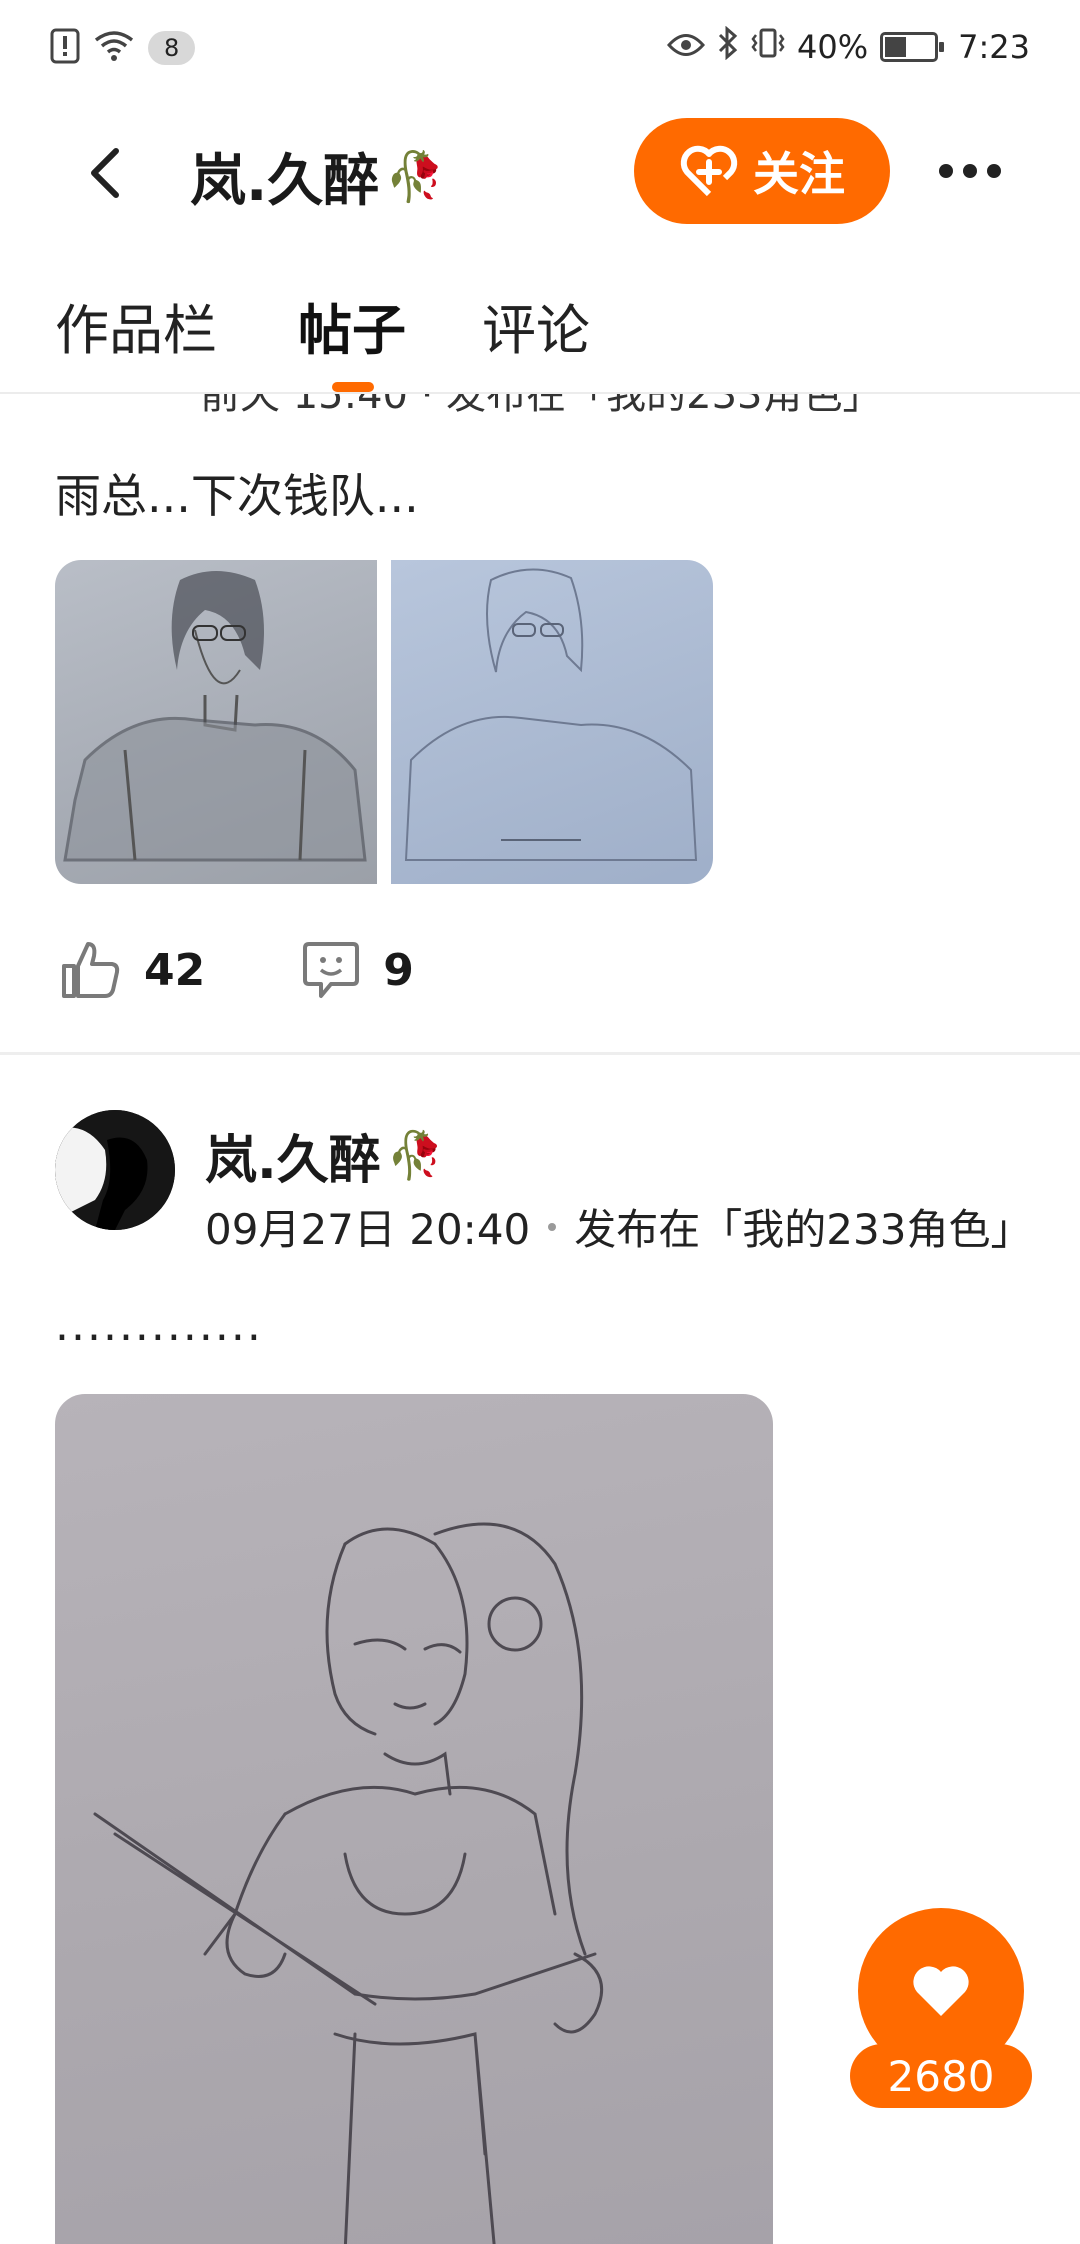 This screenshot has width=1080, height=2244. Describe the element at coordinates (540, 48) in the screenshot. I see `status-bar: 8 40% 7:23` at that location.